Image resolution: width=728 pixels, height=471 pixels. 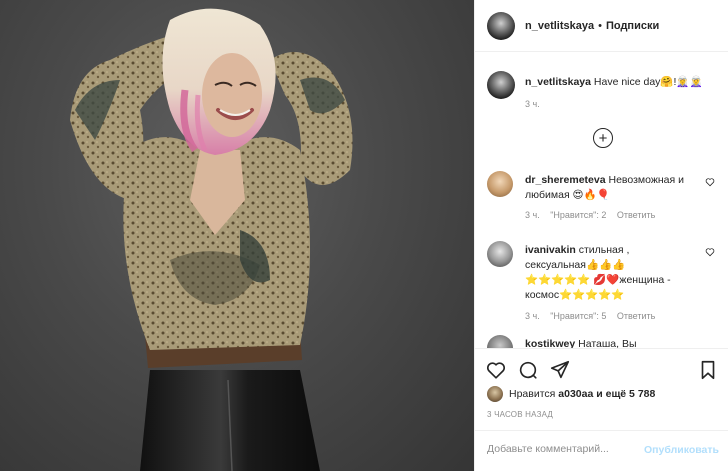 I want to click on header-username: n_vetlitskaya, so click(x=559, y=26).